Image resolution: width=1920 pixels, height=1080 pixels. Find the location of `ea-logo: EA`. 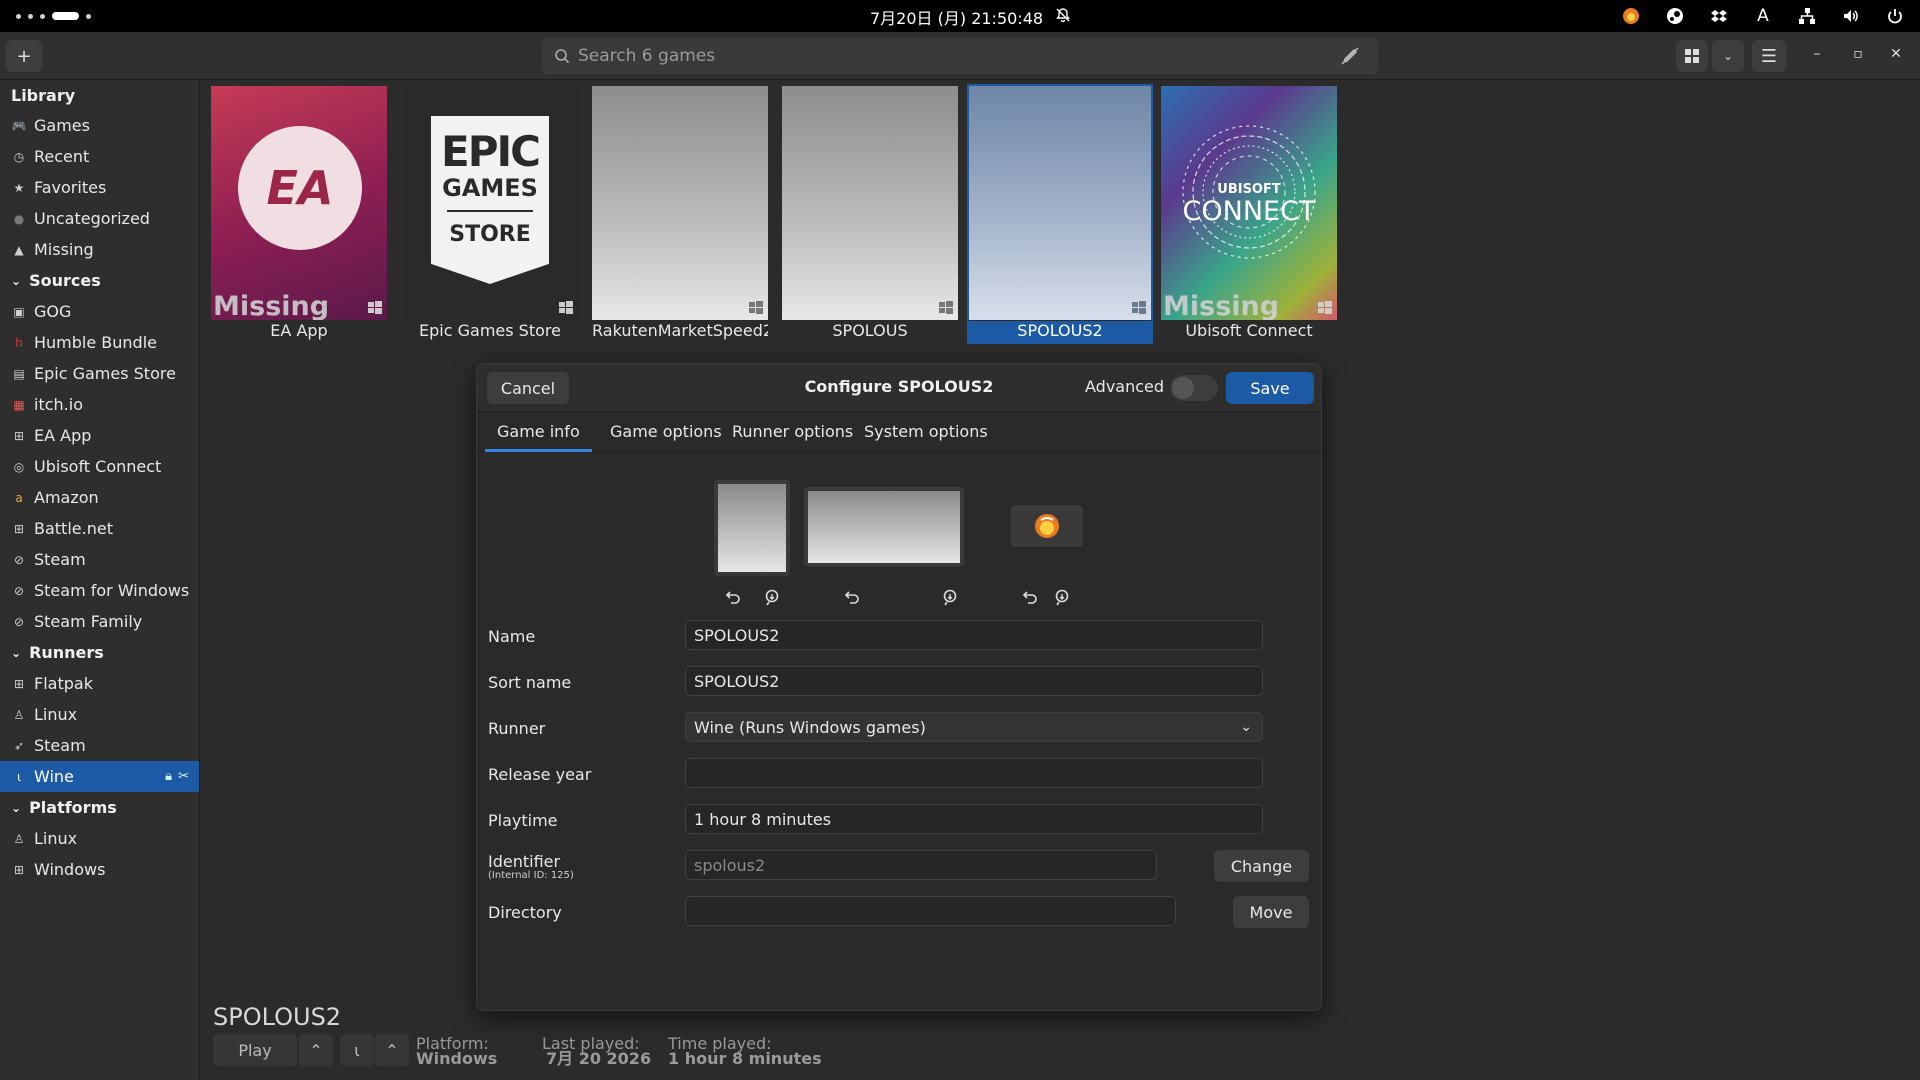

ea-logo: EA is located at coordinates (300, 188).